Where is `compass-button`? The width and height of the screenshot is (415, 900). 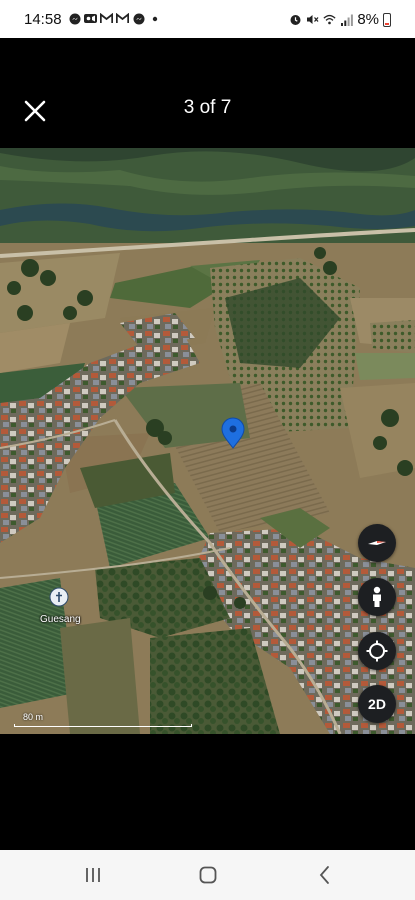 compass-button is located at coordinates (377, 543).